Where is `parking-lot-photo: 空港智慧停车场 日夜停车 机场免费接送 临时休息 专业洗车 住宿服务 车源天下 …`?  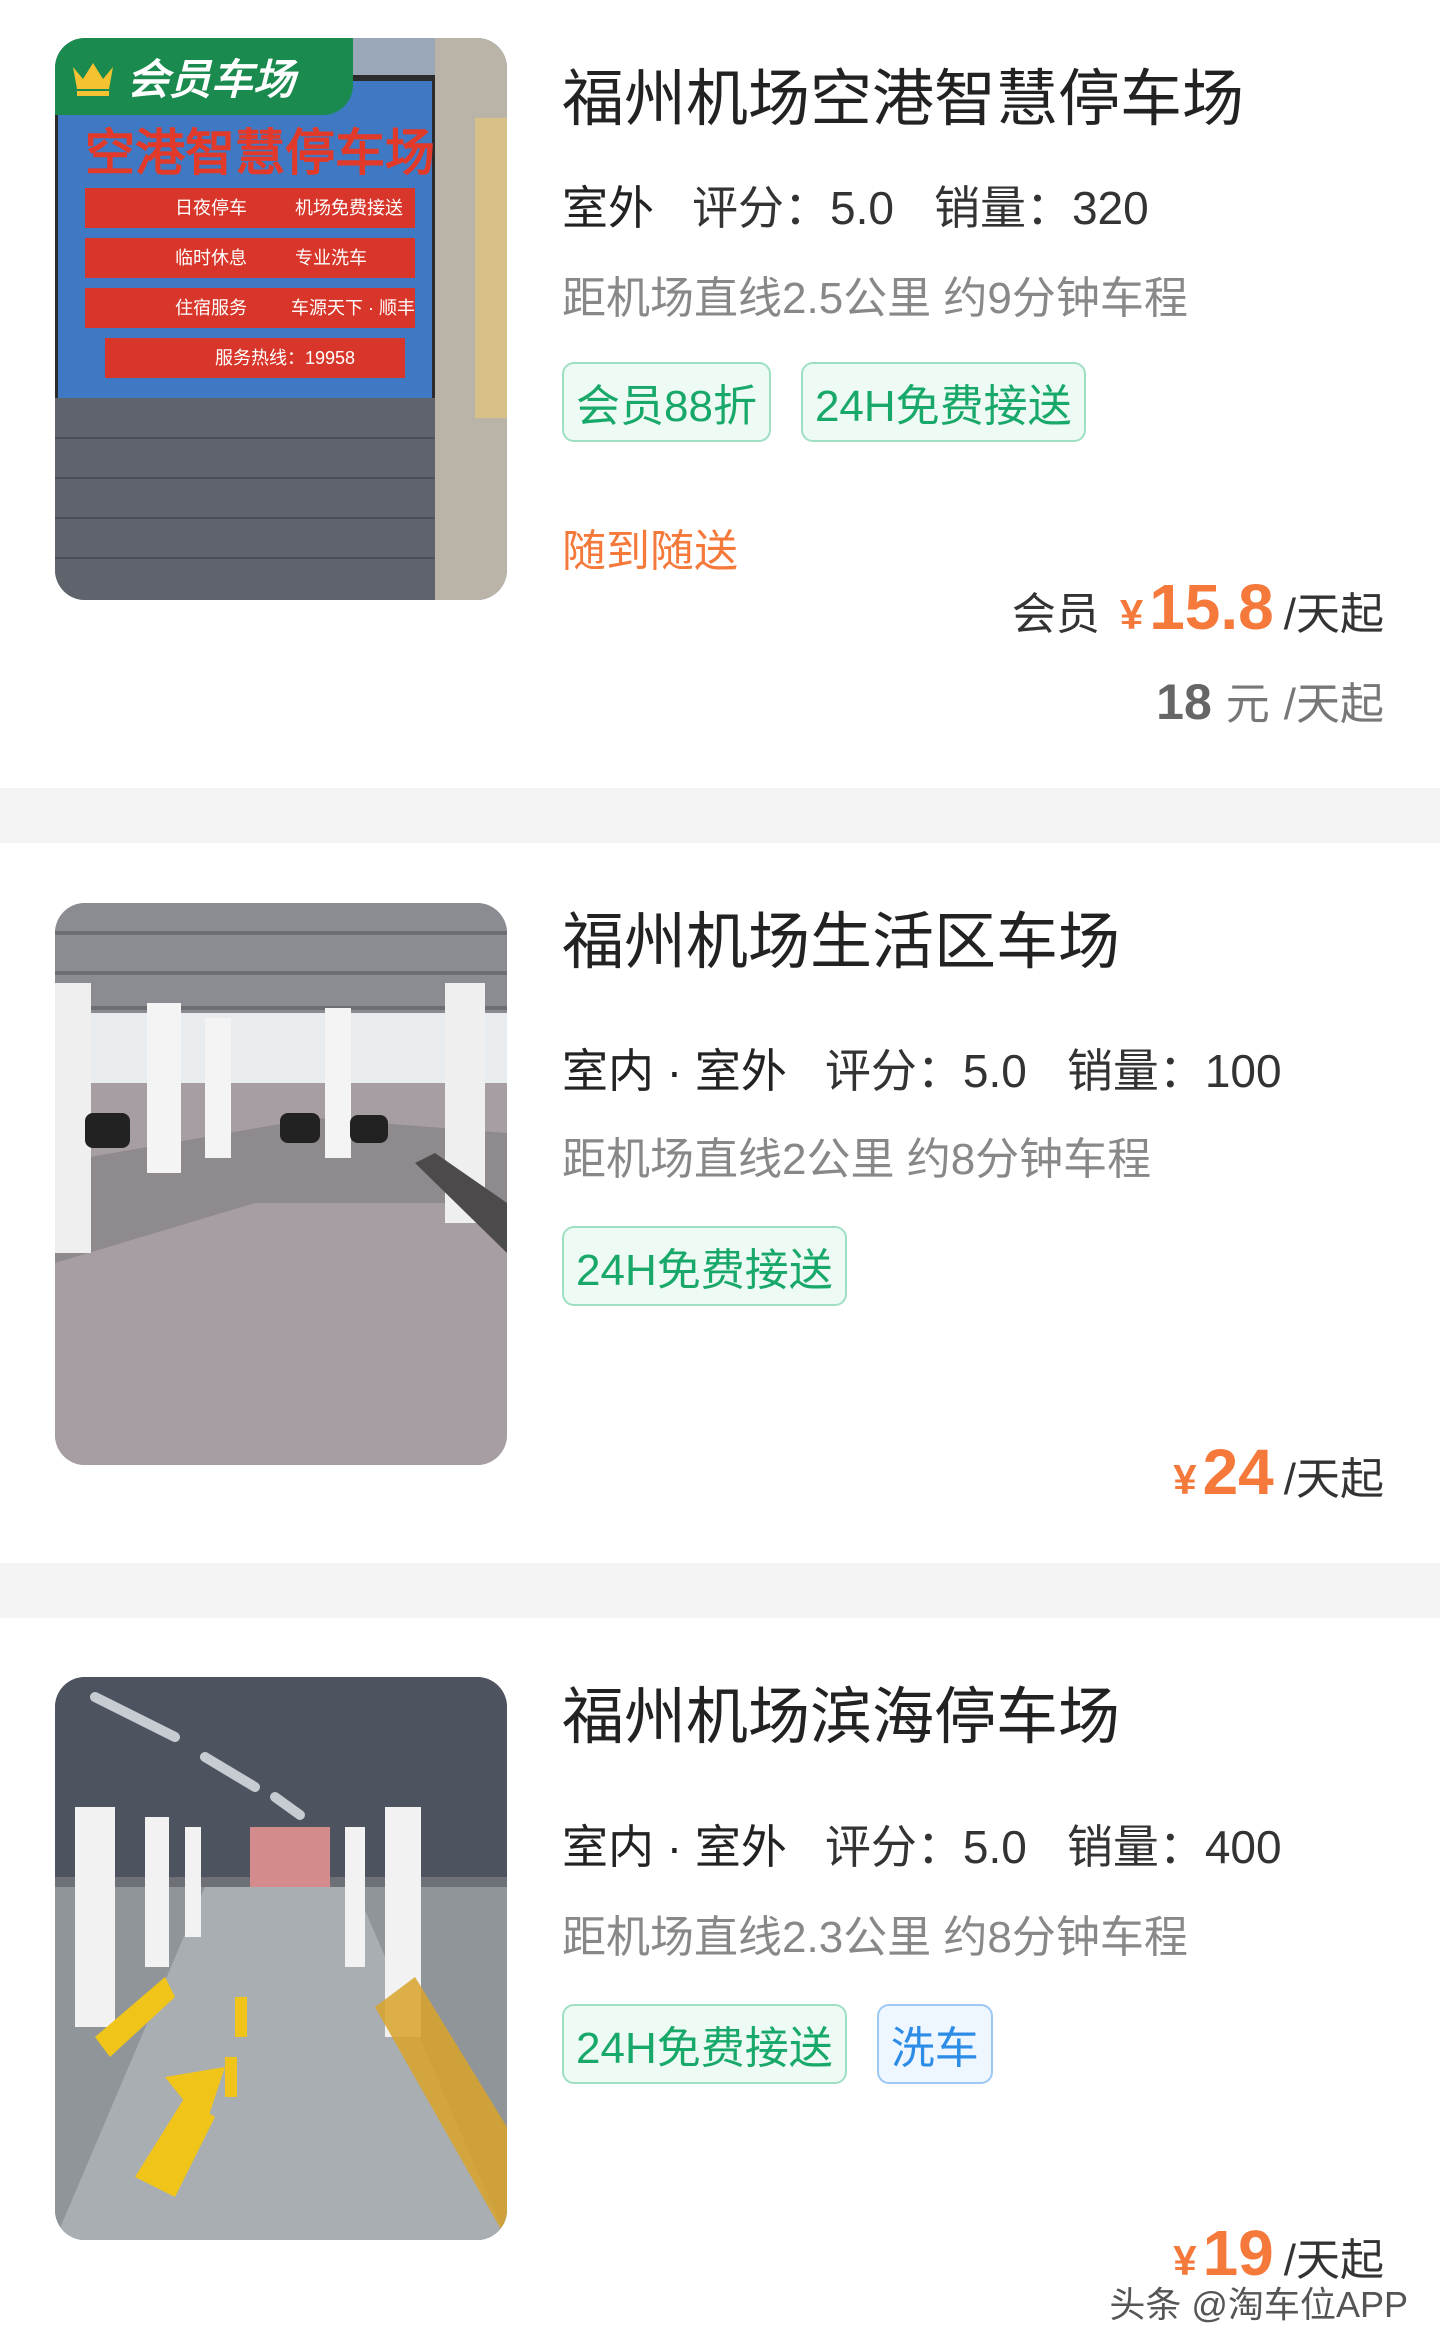
parking-lot-photo: 空港智慧停车场 日夜停车 机场免费接送 临时休息 专业洗车 住宿服务 车源天下 … is located at coordinates (281, 319).